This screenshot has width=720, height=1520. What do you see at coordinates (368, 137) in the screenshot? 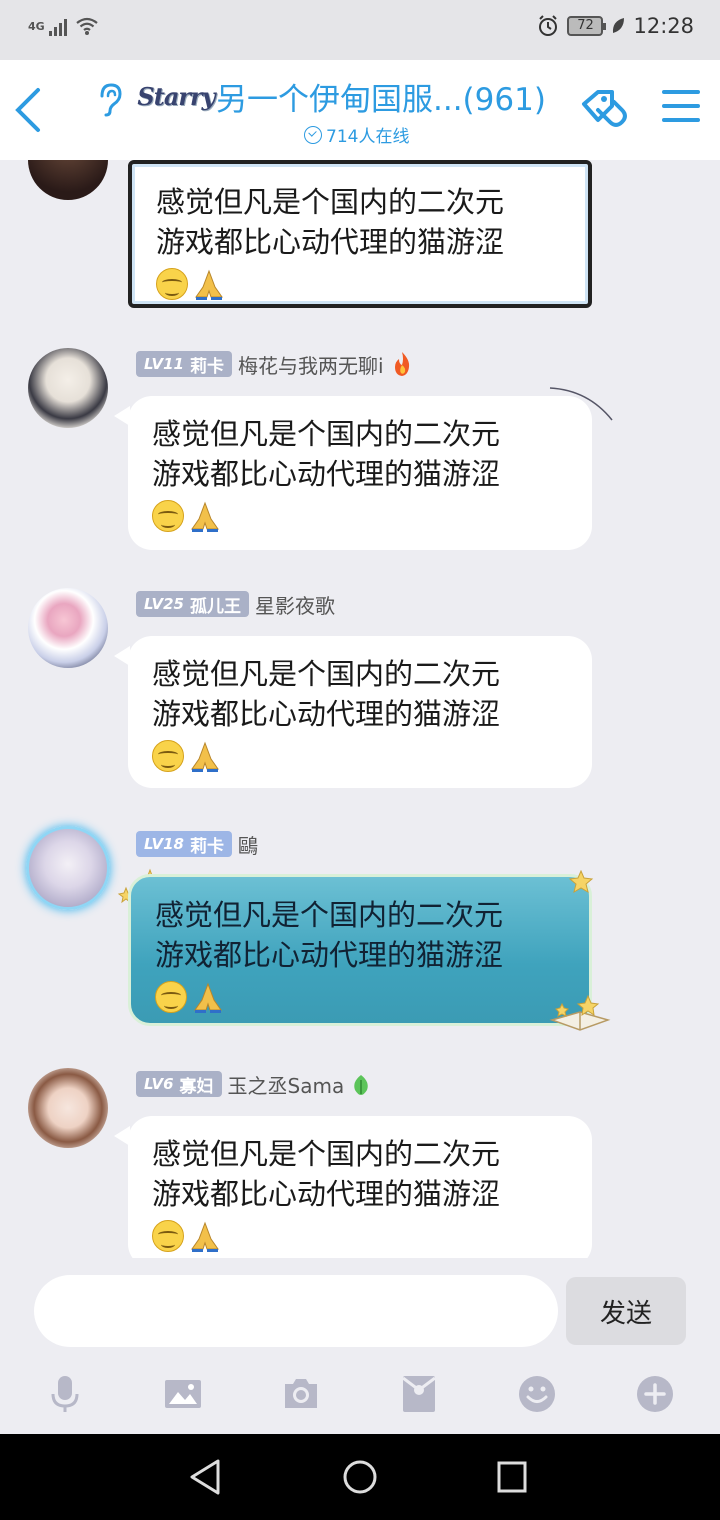
I see `online-count-text: 714人在线` at bounding box center [368, 137].